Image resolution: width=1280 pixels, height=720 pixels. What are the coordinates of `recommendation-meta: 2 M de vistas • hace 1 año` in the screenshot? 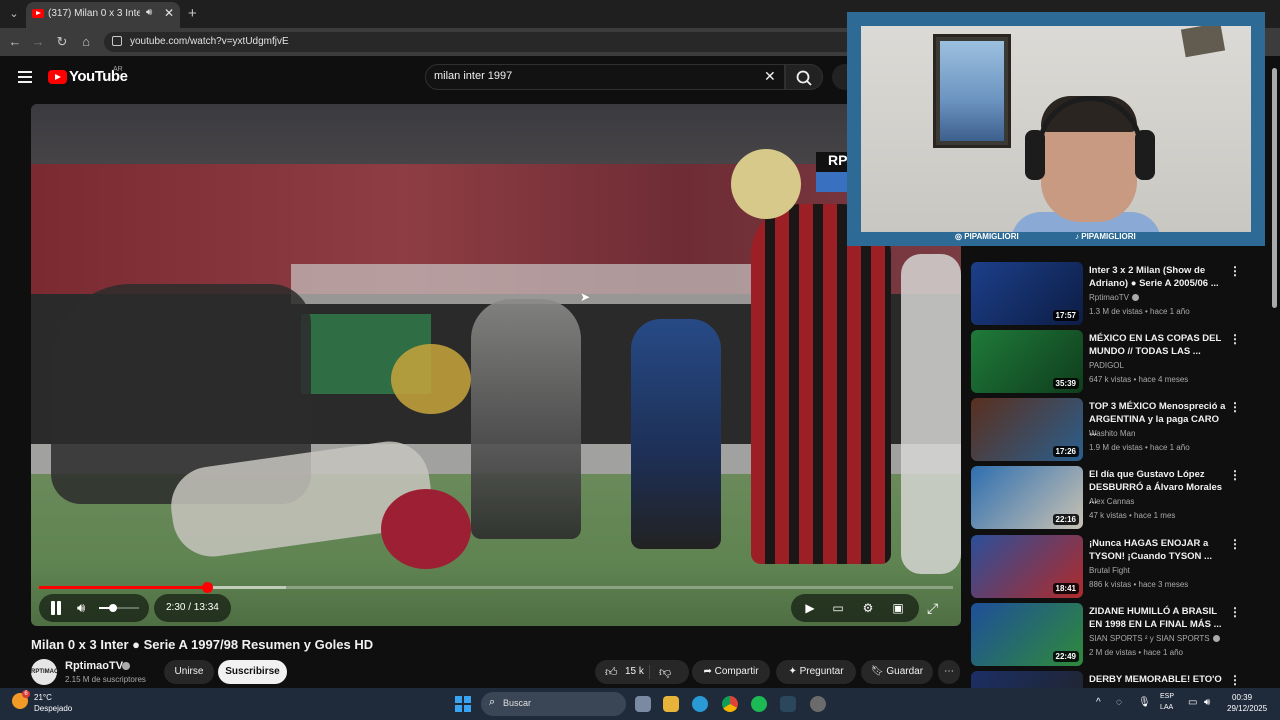 It's located at (1136, 652).